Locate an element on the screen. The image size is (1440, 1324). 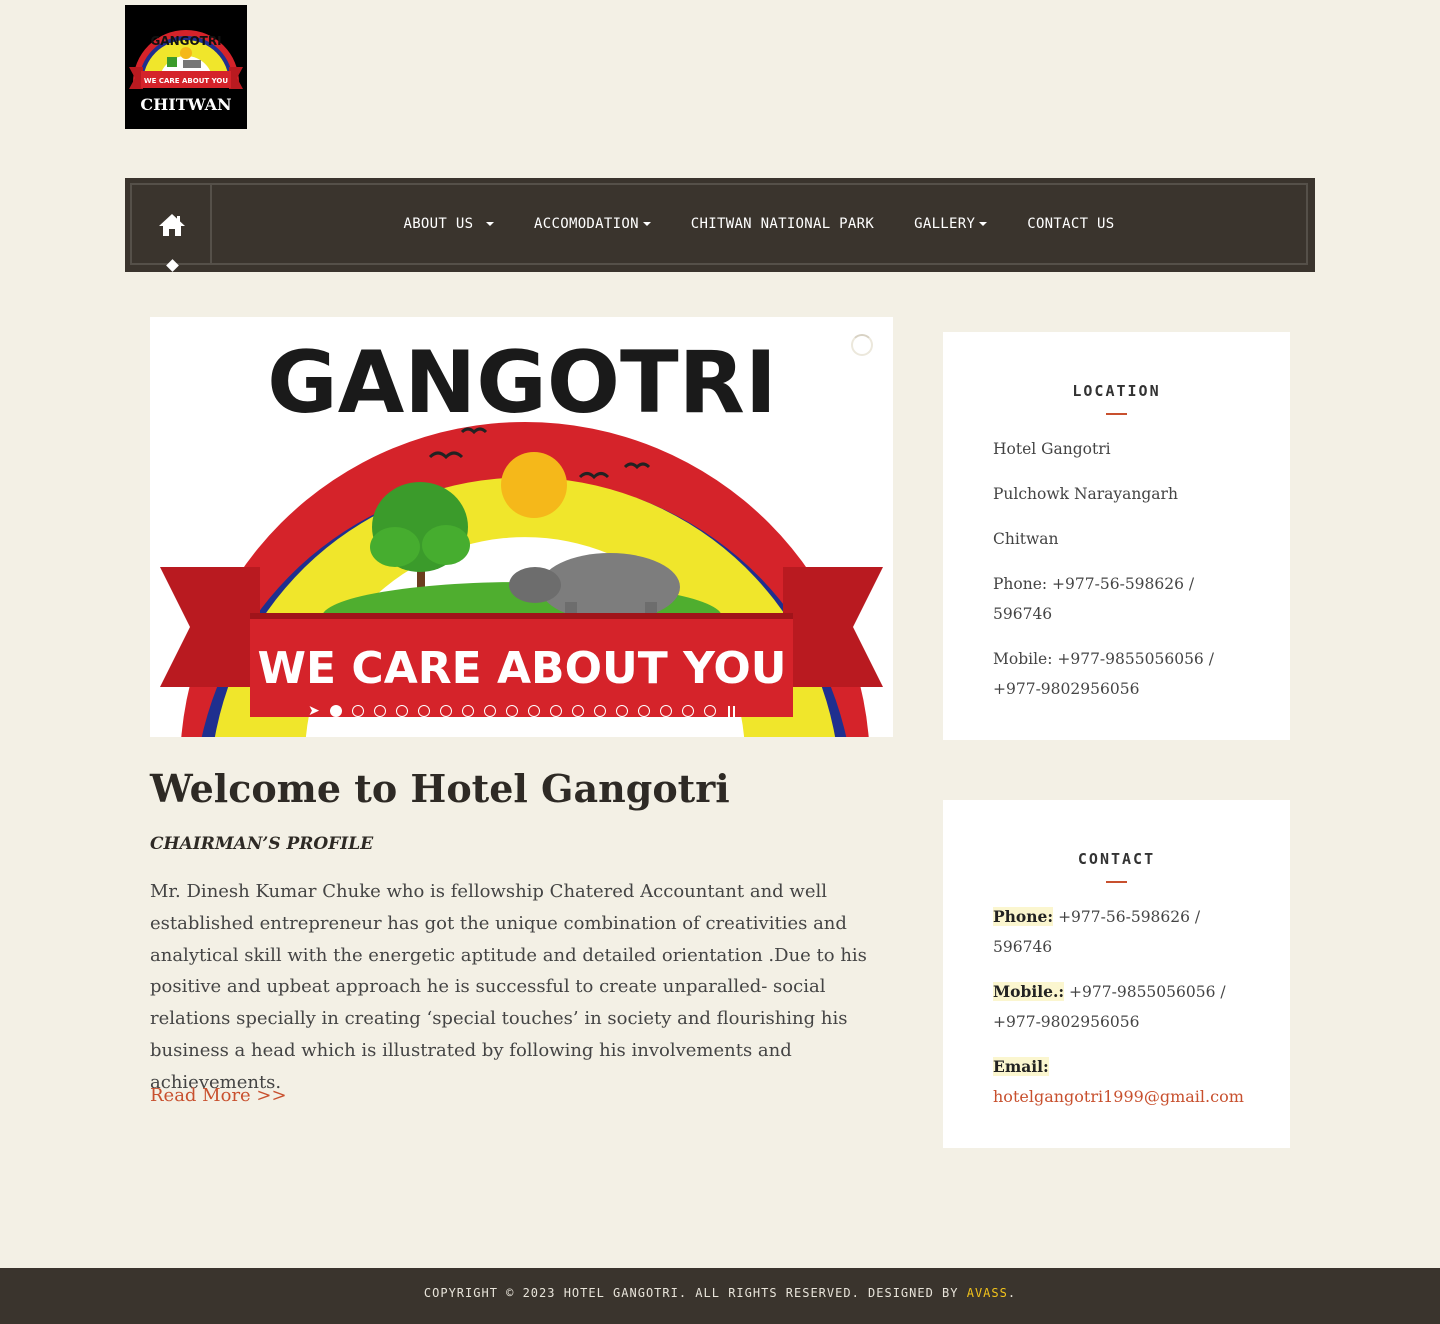
slider-pause-icon is located at coordinates (734, 711).